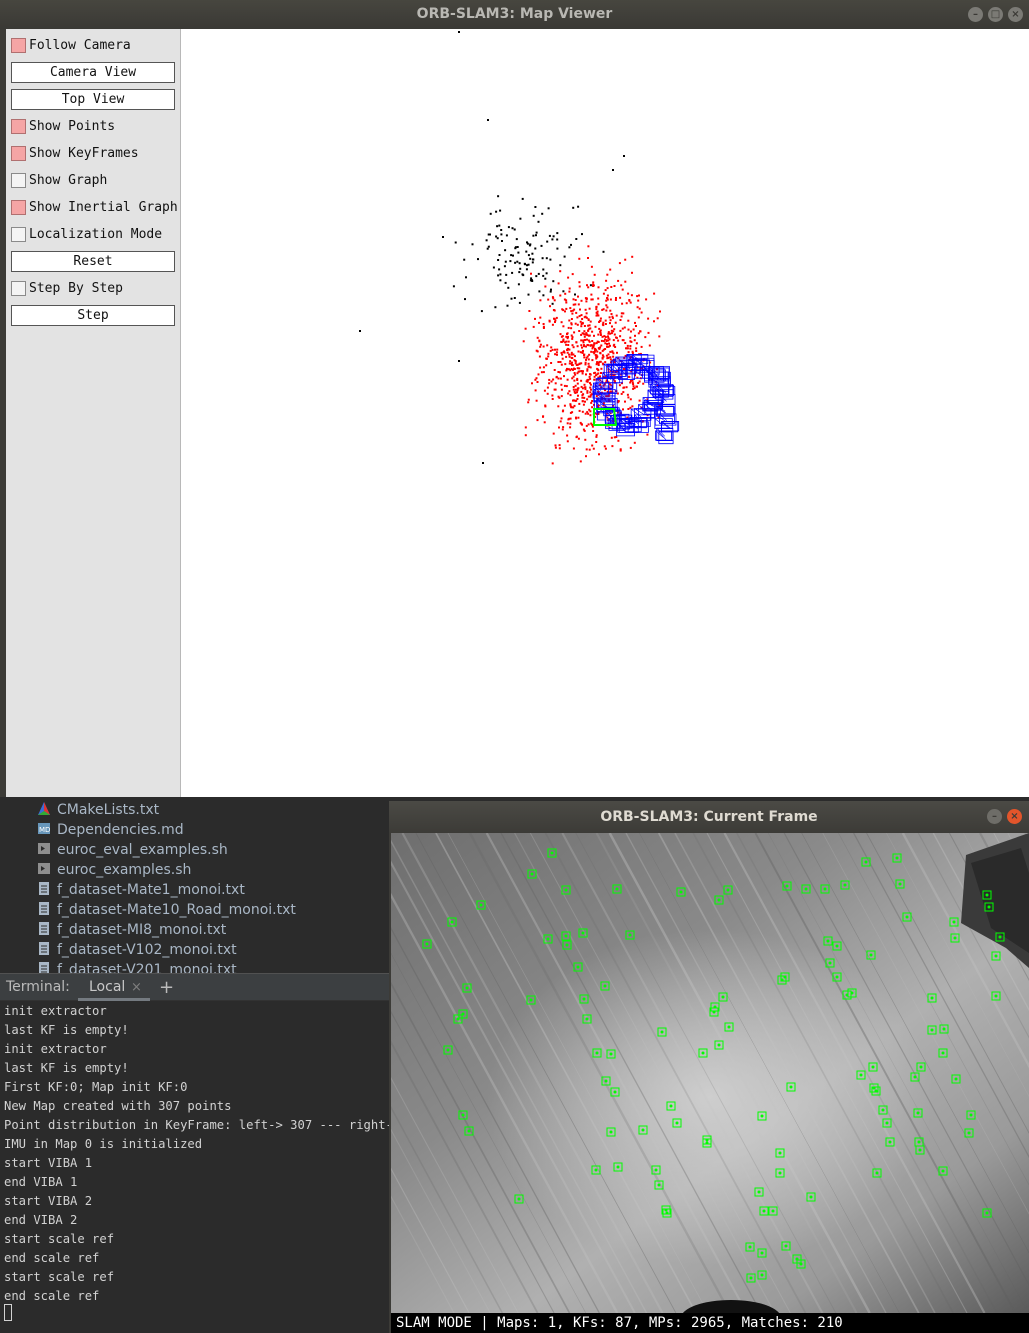 The width and height of the screenshot is (1029, 1333). What do you see at coordinates (636, 399) in the screenshot?
I see `keyframes` at bounding box center [636, 399].